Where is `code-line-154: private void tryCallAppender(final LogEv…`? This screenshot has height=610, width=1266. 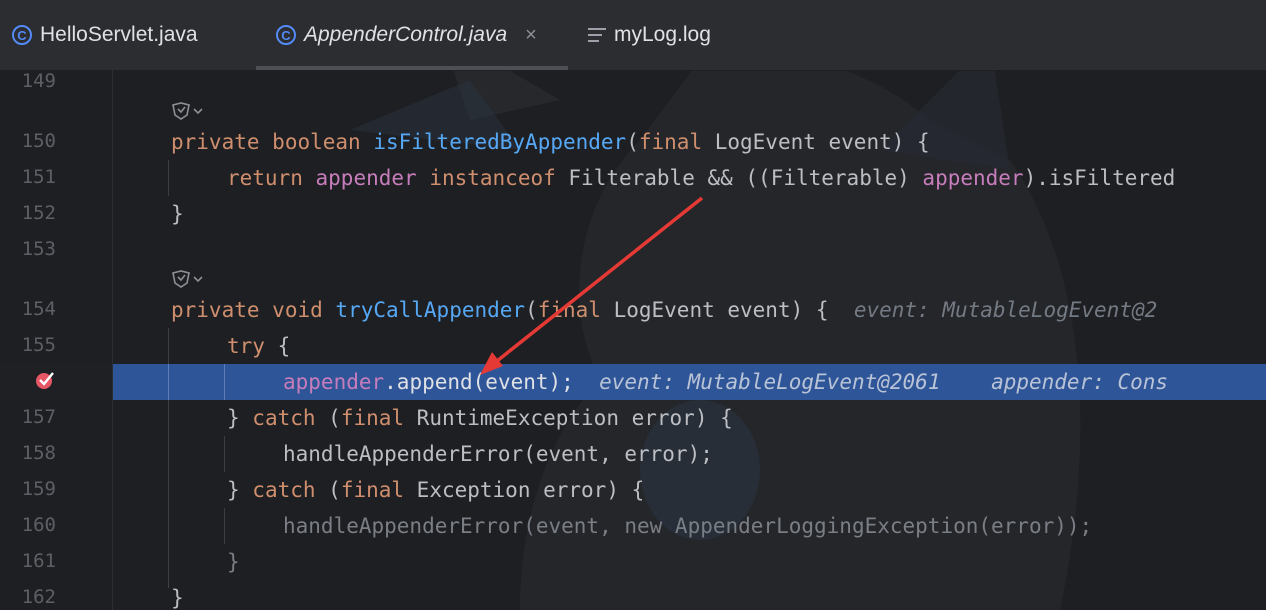 code-line-154: private void tryCallAppender(final LogEv… is located at coordinates (664, 310).